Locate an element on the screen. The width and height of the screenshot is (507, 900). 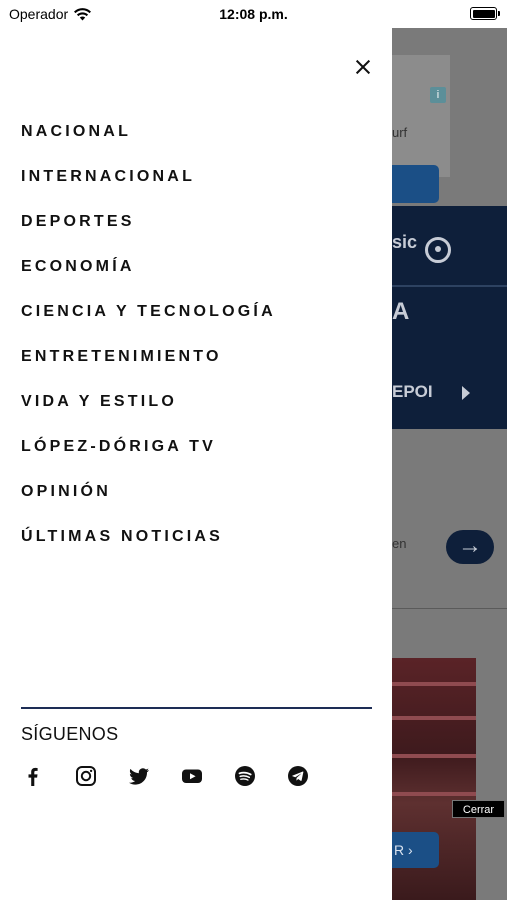
menu-item-vida-estilo: VIDA Y ESTILO is located at coordinates (148, 413).